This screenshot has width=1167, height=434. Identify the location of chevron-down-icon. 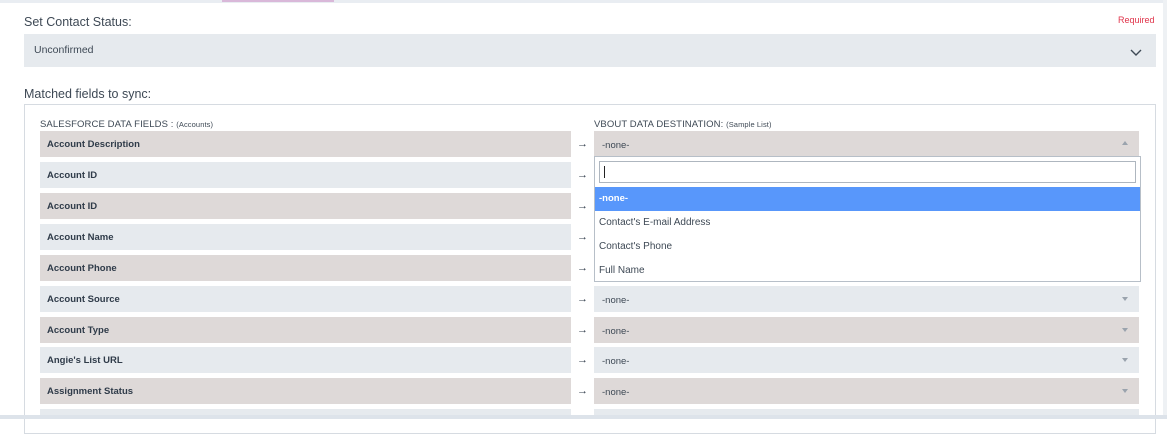
(1136, 53).